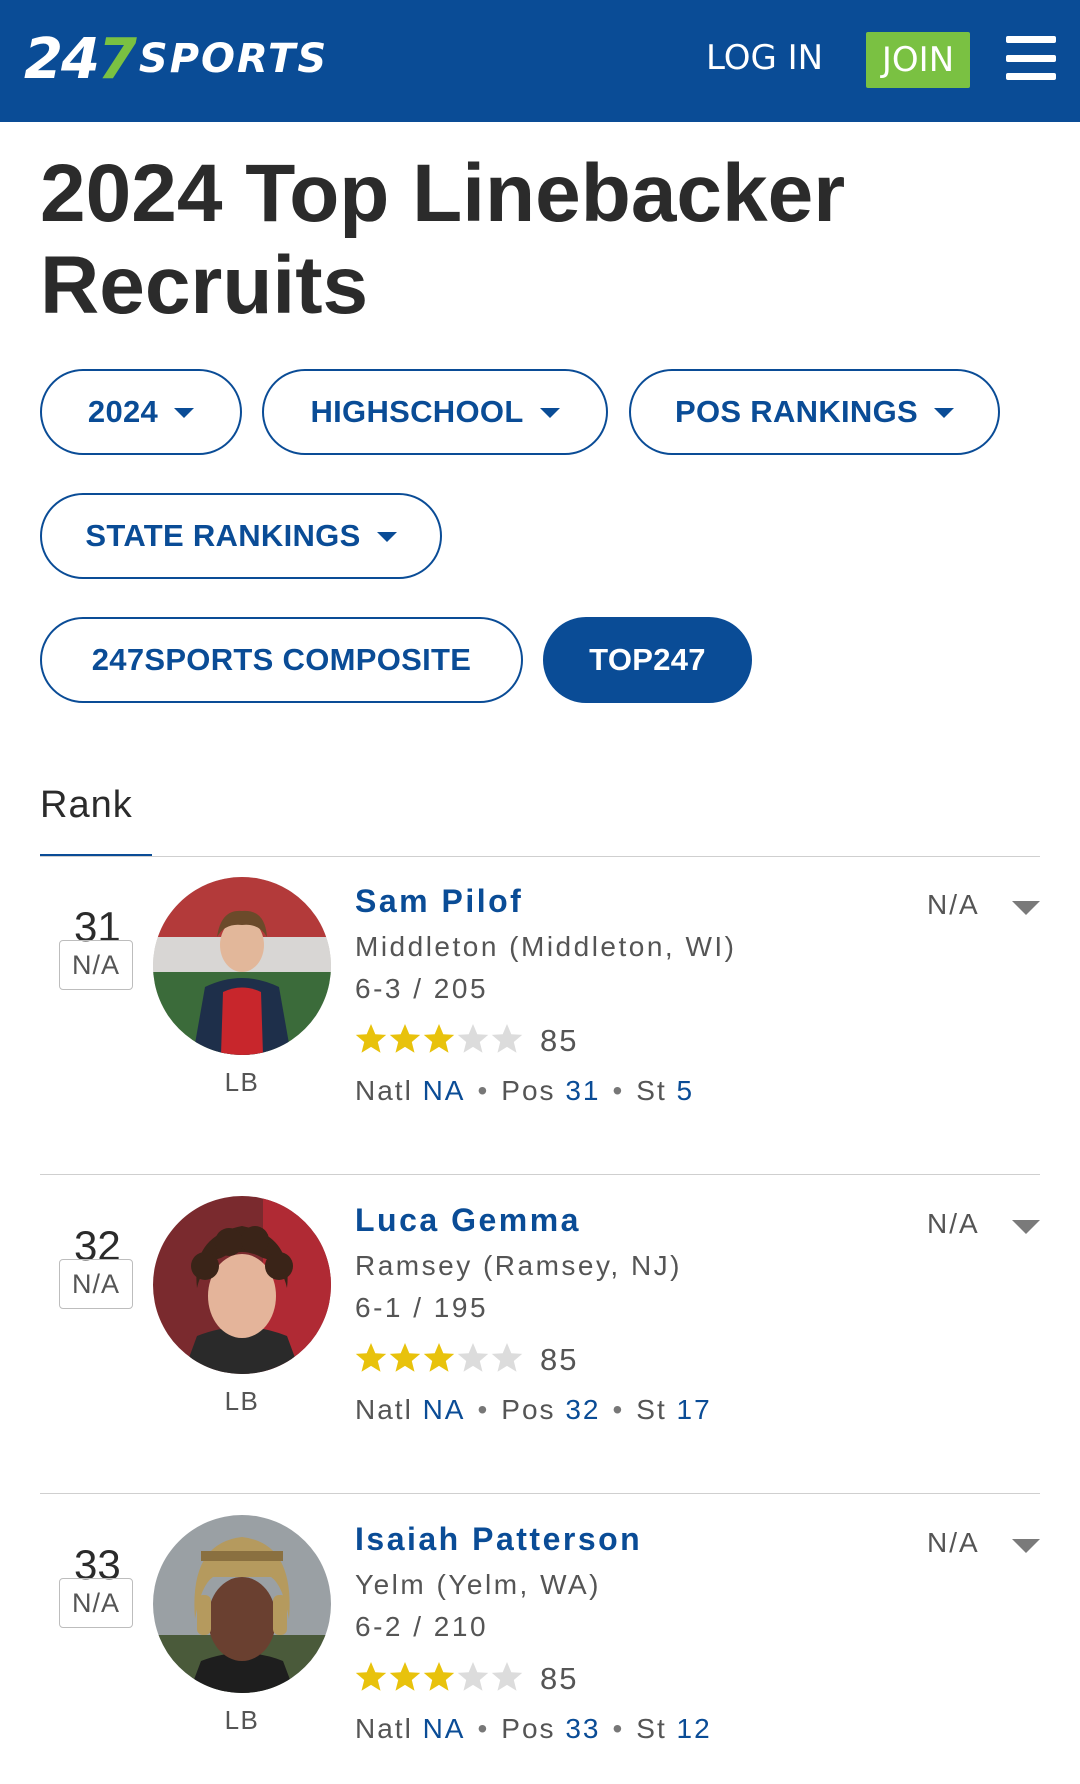 This screenshot has height=1784, width=1080. I want to click on menu-icon, so click(1031, 58).